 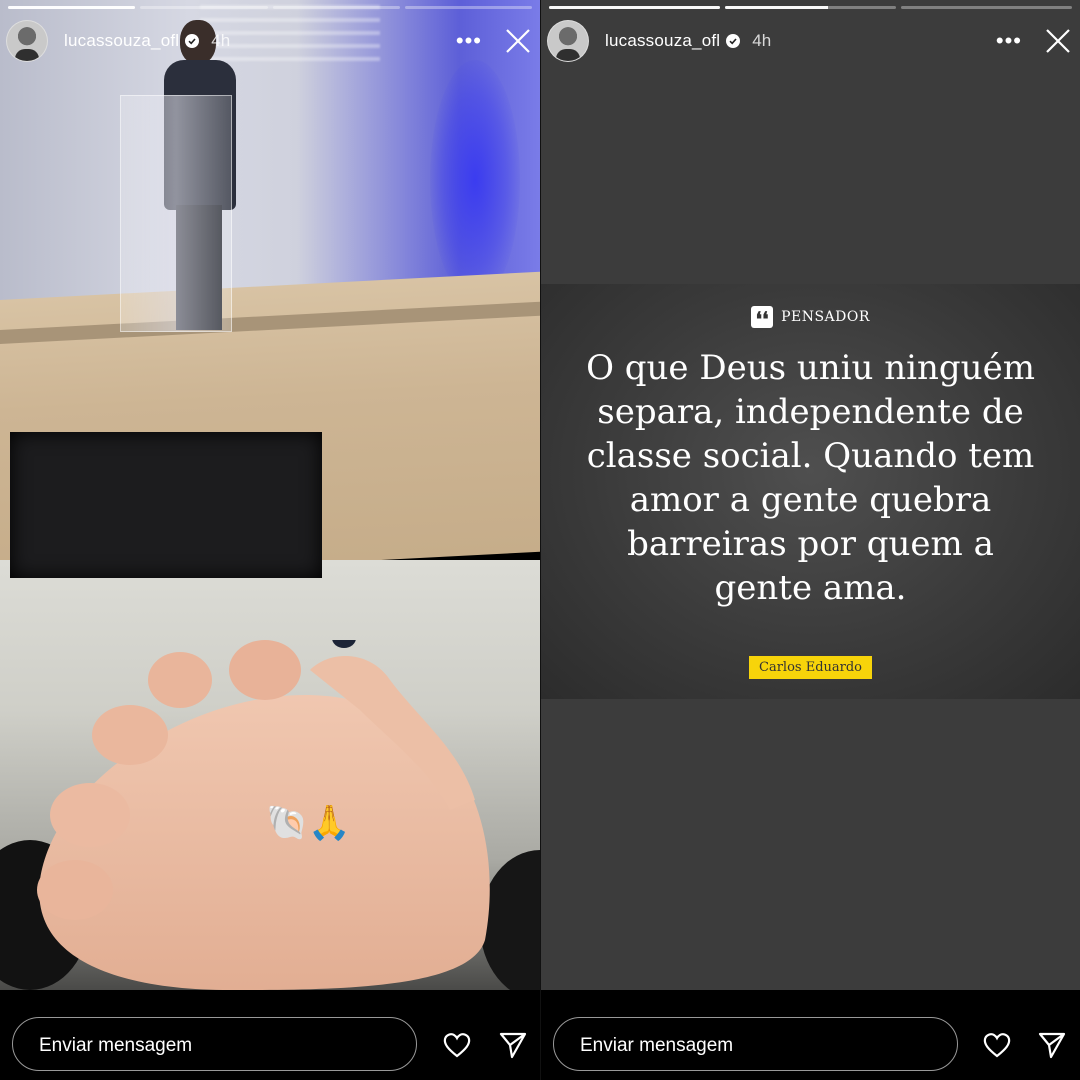 I want to click on quote-author: Carlos Eduardo, so click(x=810, y=667).